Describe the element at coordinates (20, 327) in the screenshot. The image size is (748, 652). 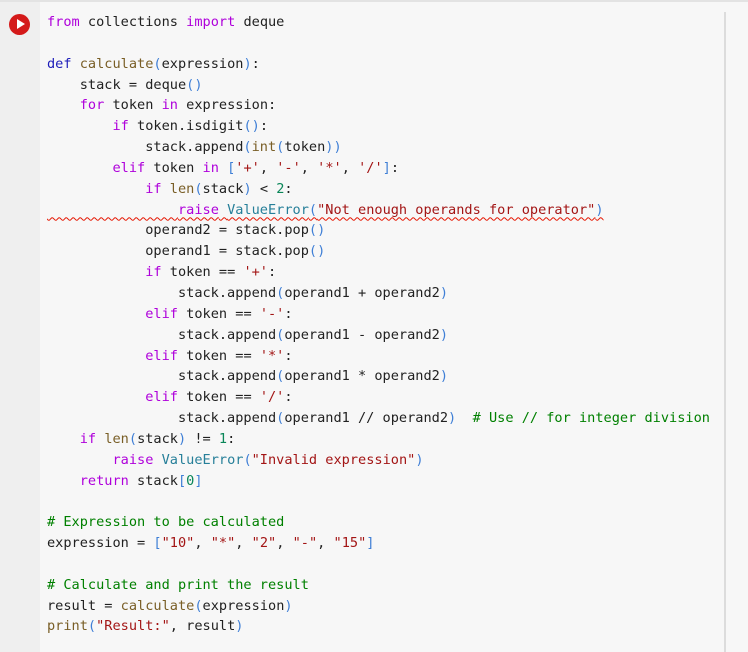
I see `cell-gutter` at that location.